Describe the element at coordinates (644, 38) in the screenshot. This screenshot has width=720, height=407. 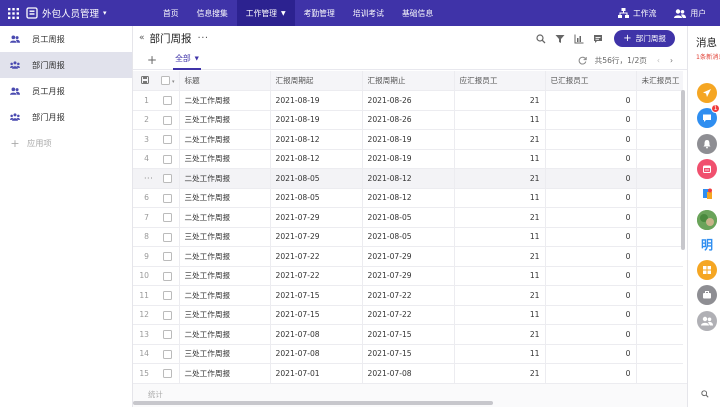
I see `add-record-button: + 部门周报` at that location.